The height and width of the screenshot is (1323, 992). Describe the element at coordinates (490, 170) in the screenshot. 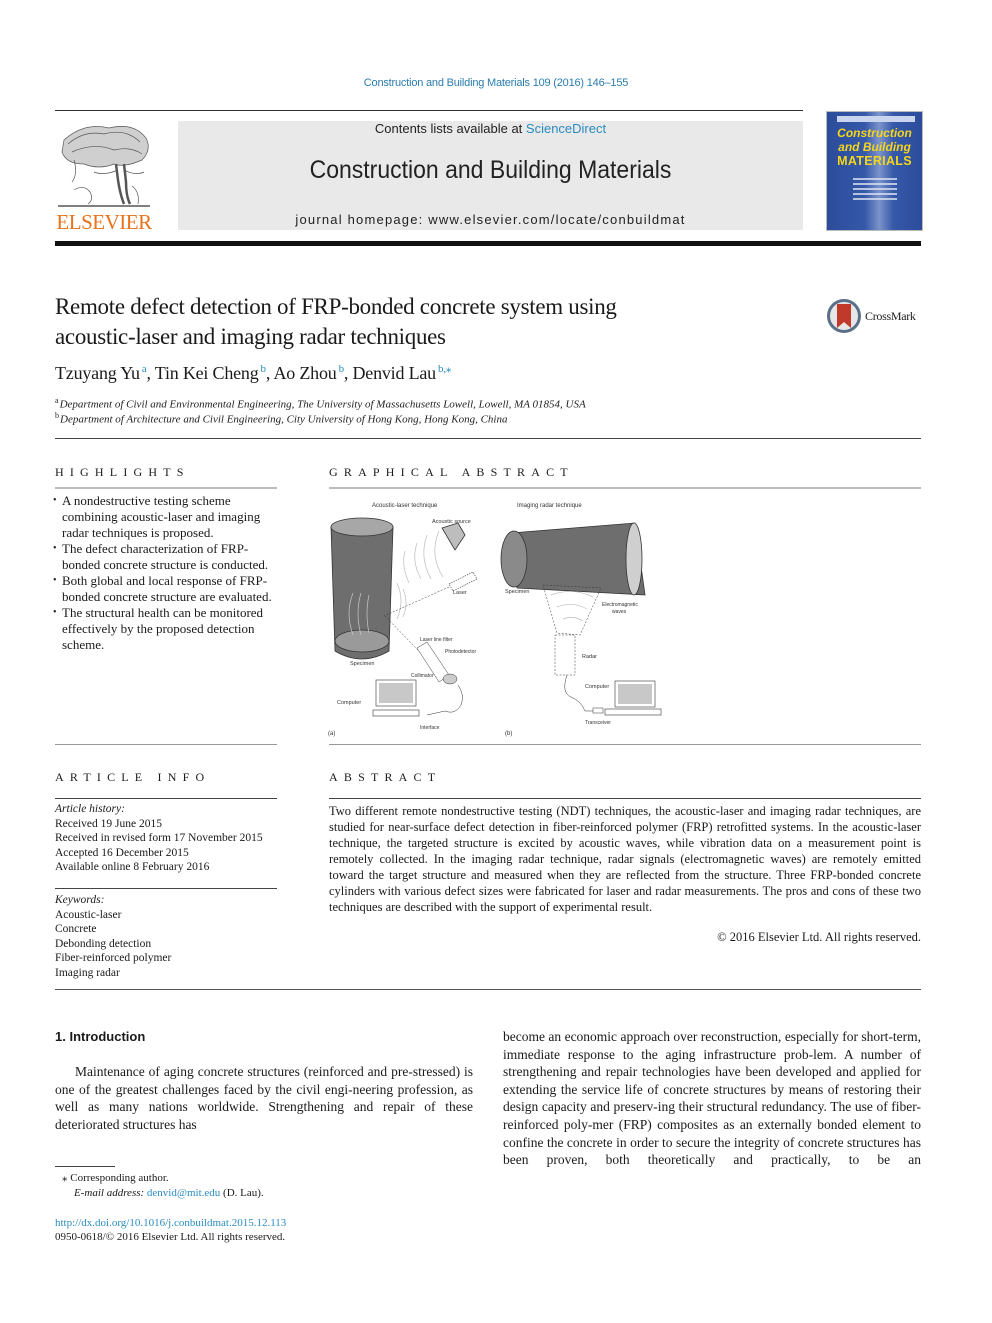

I see `journal-name: Construction and Building Materials` at that location.